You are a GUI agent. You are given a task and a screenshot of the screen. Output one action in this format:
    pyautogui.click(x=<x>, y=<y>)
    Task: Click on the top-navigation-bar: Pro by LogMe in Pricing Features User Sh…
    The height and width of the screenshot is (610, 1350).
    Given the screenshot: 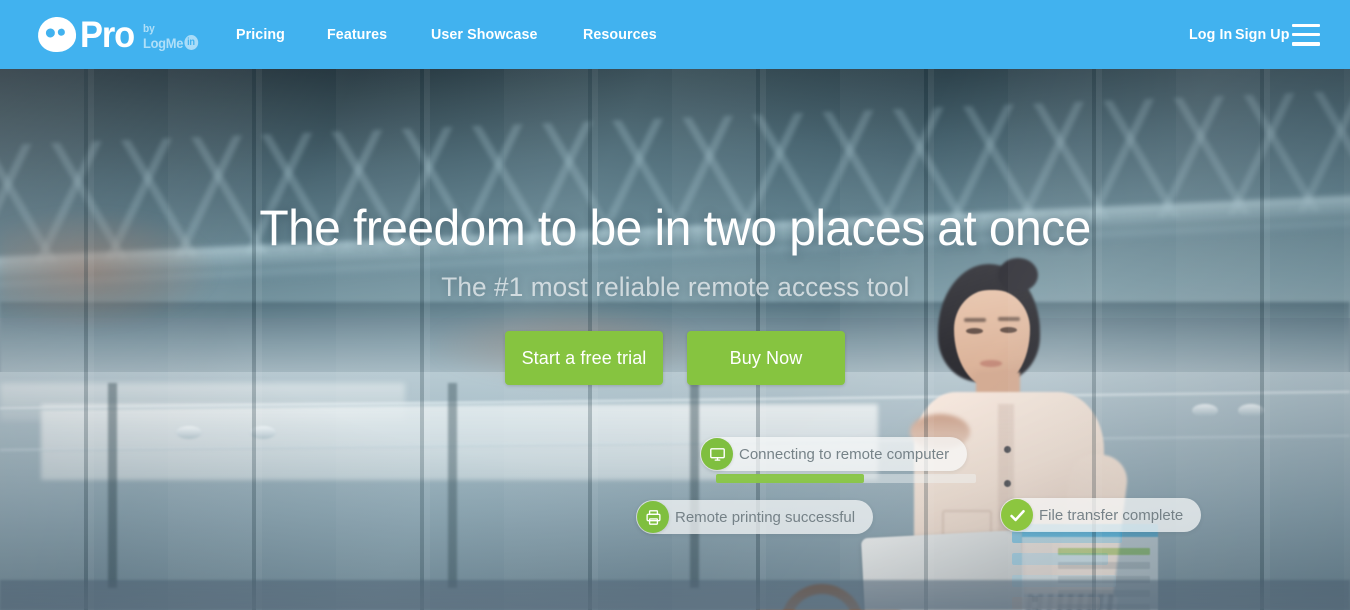 What is the action you would take?
    pyautogui.click(x=675, y=34)
    